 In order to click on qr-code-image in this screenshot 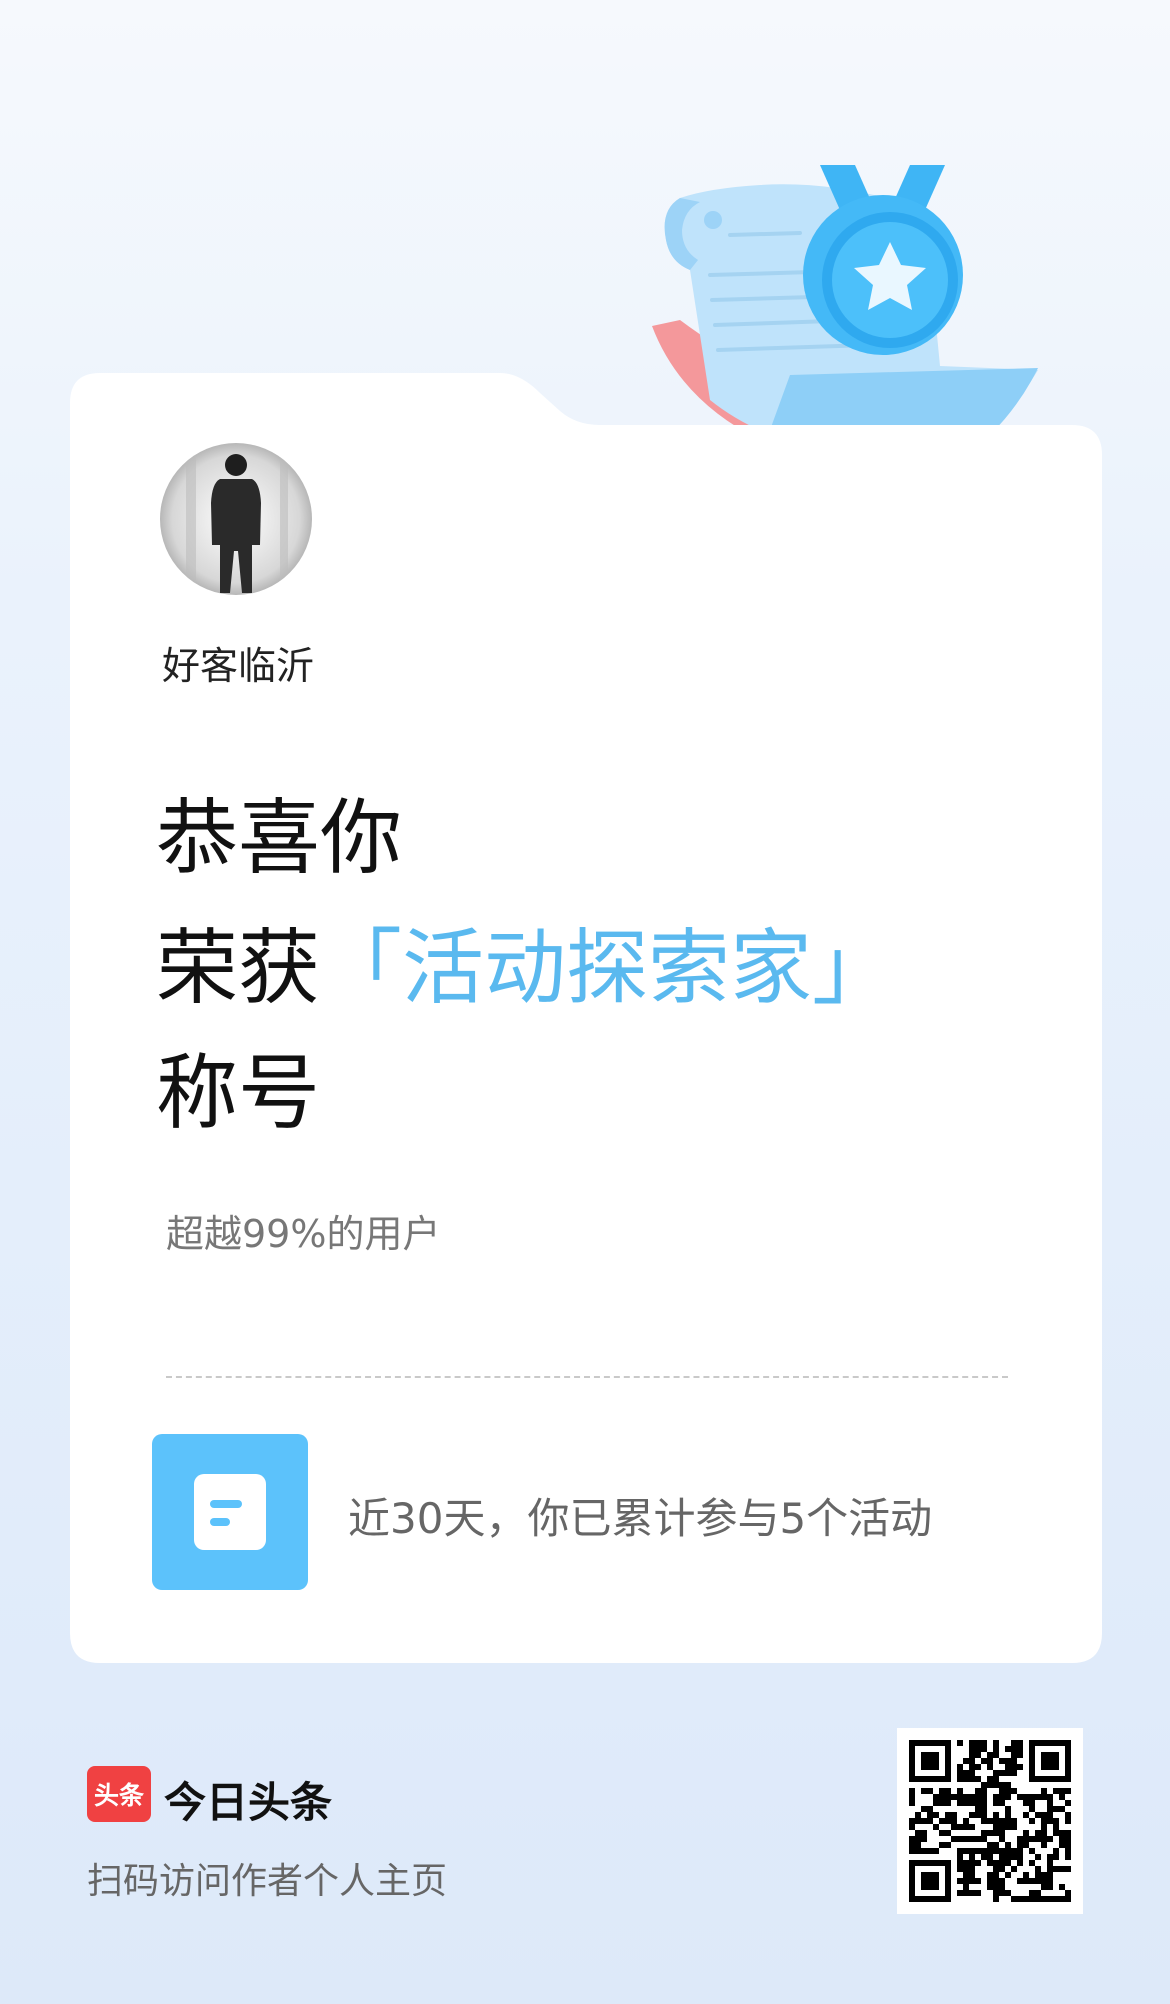, I will do `click(990, 1821)`.